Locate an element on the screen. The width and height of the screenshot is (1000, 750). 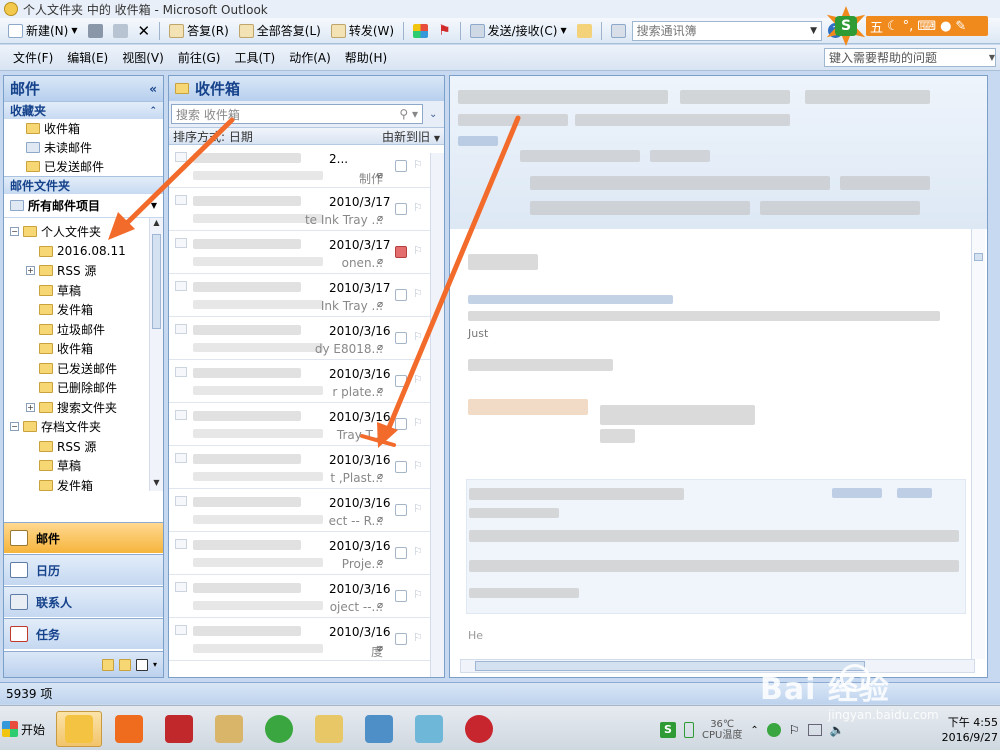
keyboard-icon: ⌨ is located at coordinates (926, 26).